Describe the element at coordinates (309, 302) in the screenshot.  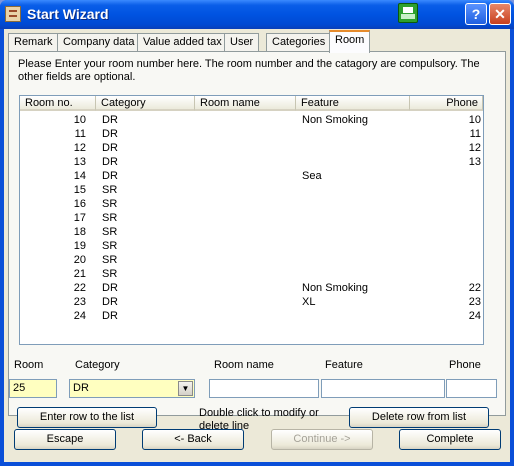
I see `cell-feature: XL` at that location.